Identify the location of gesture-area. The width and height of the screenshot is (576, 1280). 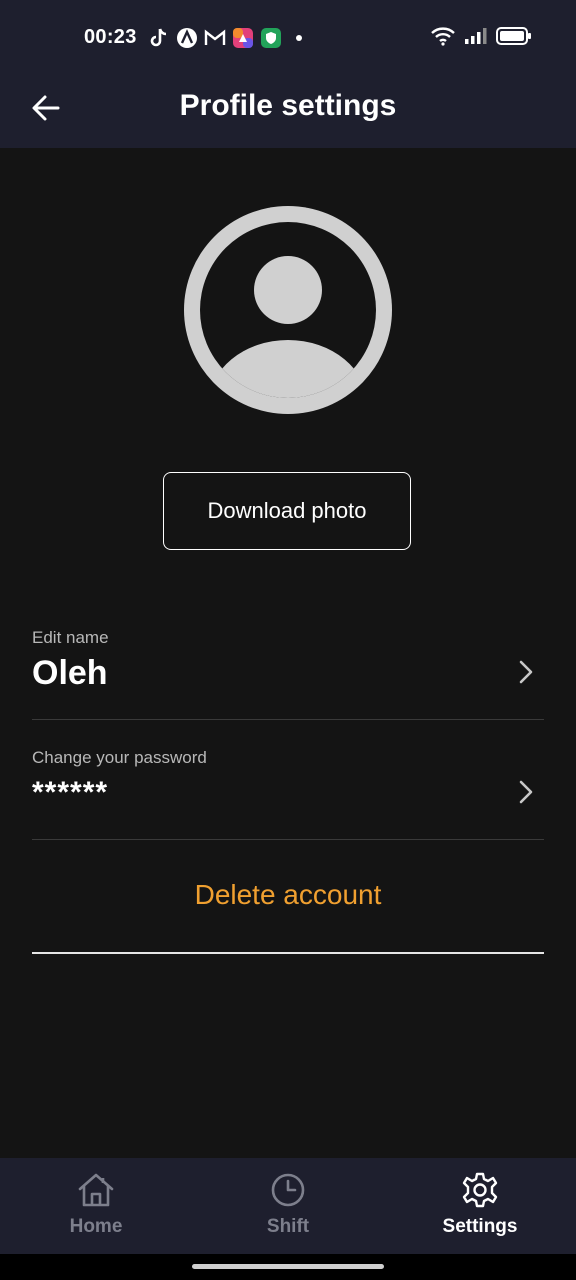
(288, 1267).